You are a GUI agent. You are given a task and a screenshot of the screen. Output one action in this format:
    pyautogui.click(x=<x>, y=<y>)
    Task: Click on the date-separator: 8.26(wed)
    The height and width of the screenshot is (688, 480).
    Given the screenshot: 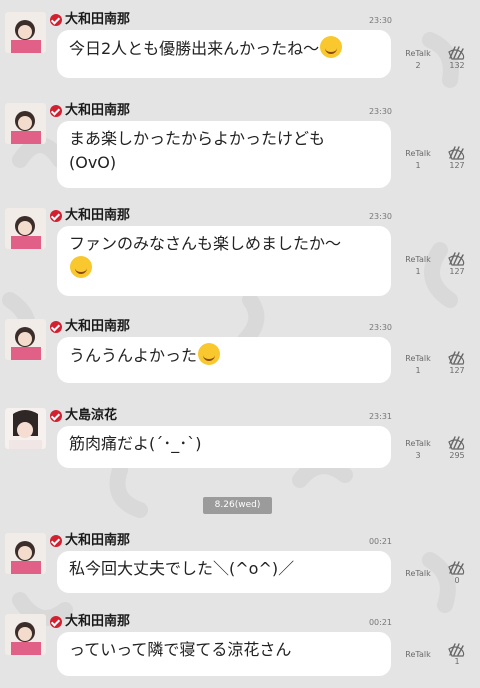 What is the action you would take?
    pyautogui.click(x=237, y=505)
    